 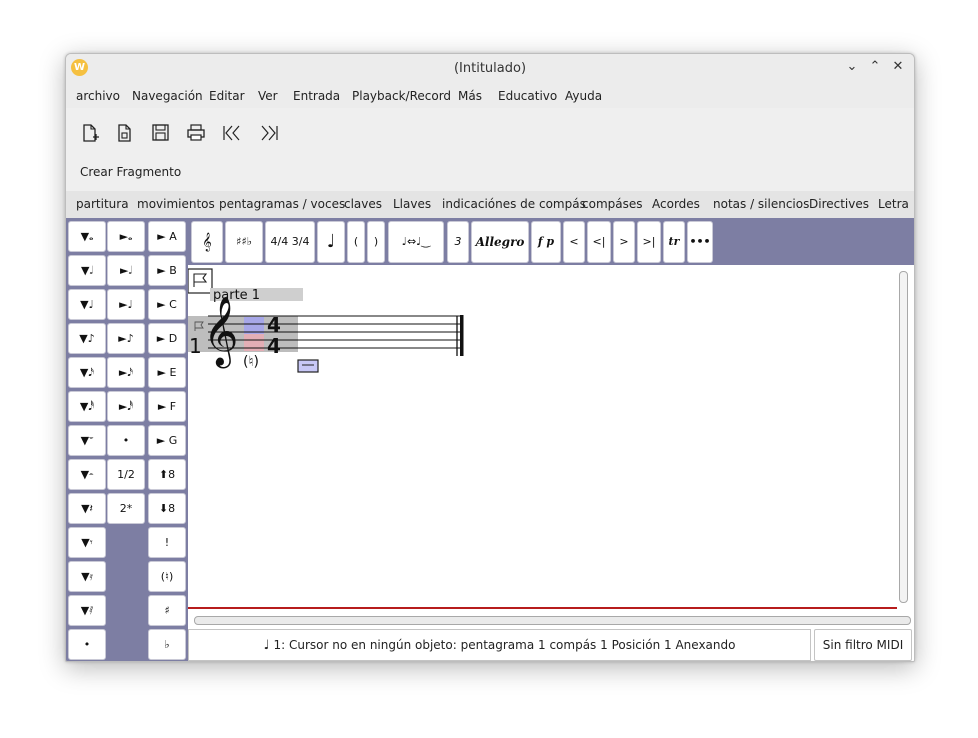 What do you see at coordinates (376, 242) in the screenshot?
I see `slur-end-button: )` at bounding box center [376, 242].